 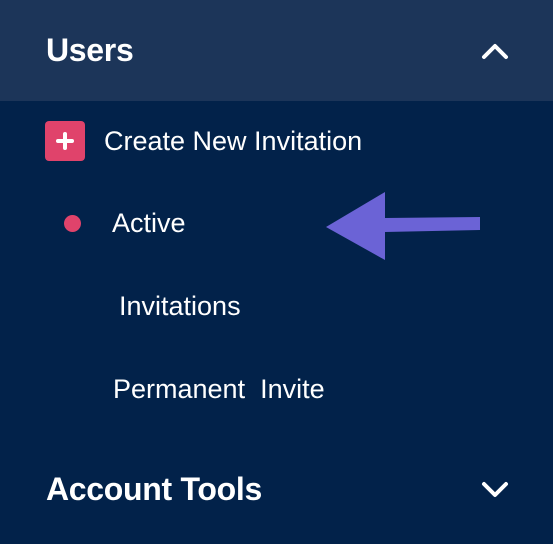 What do you see at coordinates (219, 388) in the screenshot?
I see `menu-item-label: Permanent Invite` at bounding box center [219, 388].